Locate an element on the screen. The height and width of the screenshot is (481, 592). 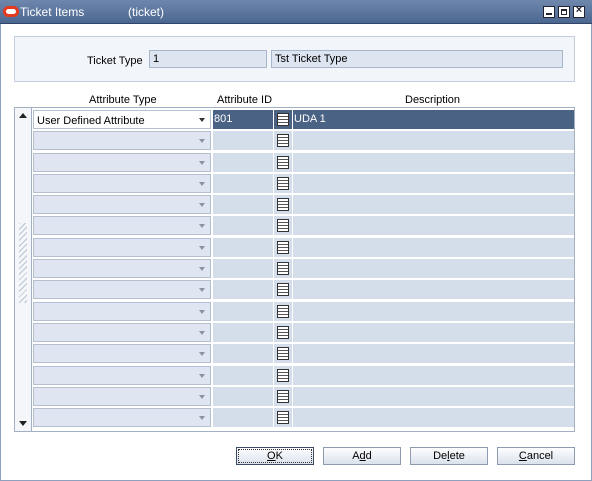
attribute-type-select: User Defined Attribute is located at coordinates (122, 119).